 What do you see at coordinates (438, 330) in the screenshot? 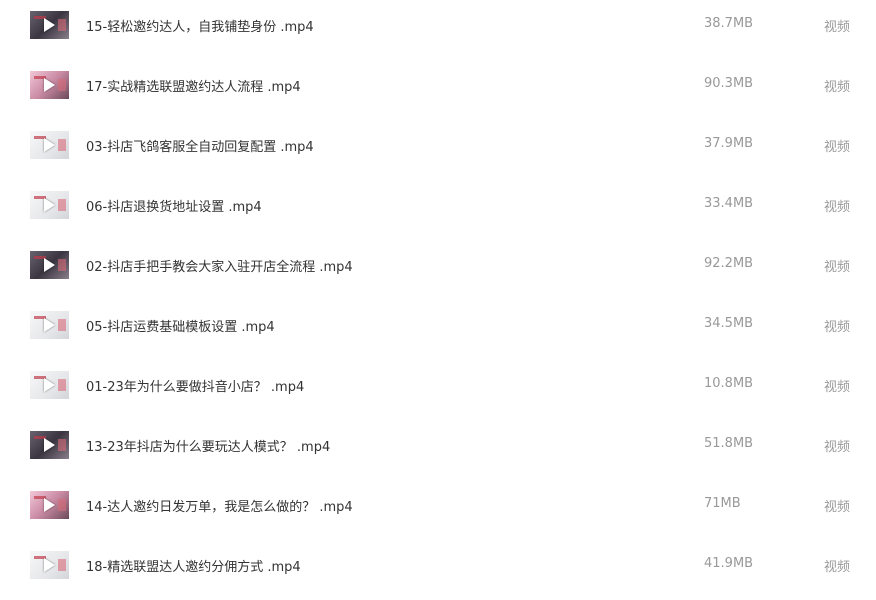
I see `file-row: 05-抖店运费基础模板设置 .mp4 34.5MB 视频` at bounding box center [438, 330].